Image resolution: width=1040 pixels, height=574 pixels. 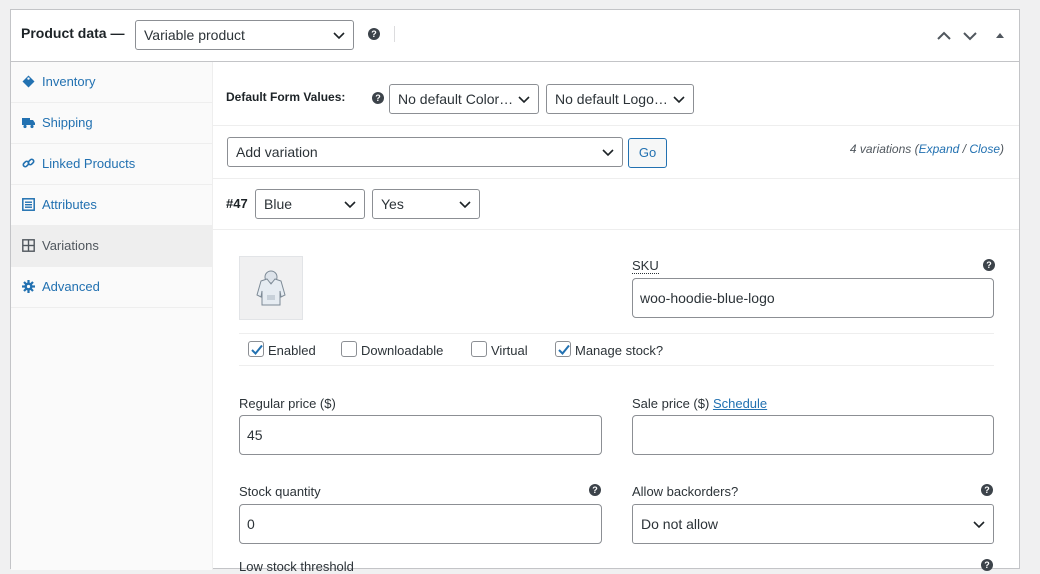 I want to click on default-form-values-label: Default Form Values:, so click(x=286, y=97).